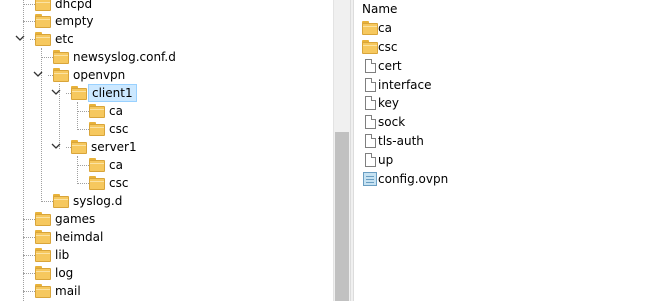 The image size is (650, 301). Describe the element at coordinates (392, 122) in the screenshot. I see `list-item-name: sock` at that location.